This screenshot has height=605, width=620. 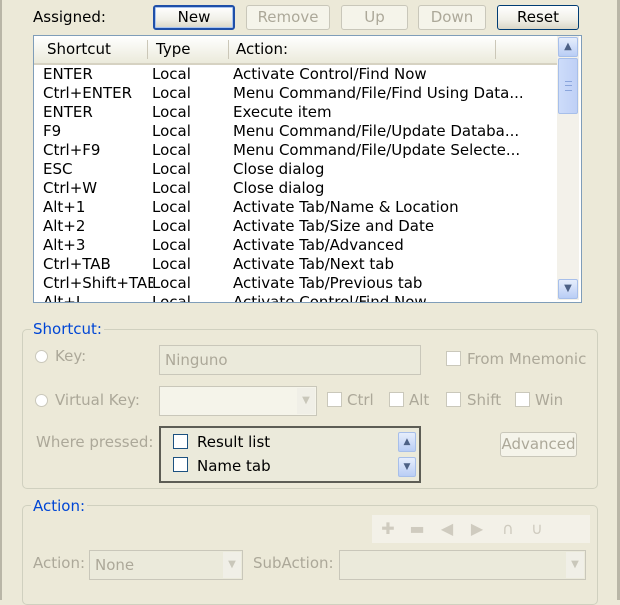 I want to click on cell-shortcut: Alt+2, so click(x=64, y=226).